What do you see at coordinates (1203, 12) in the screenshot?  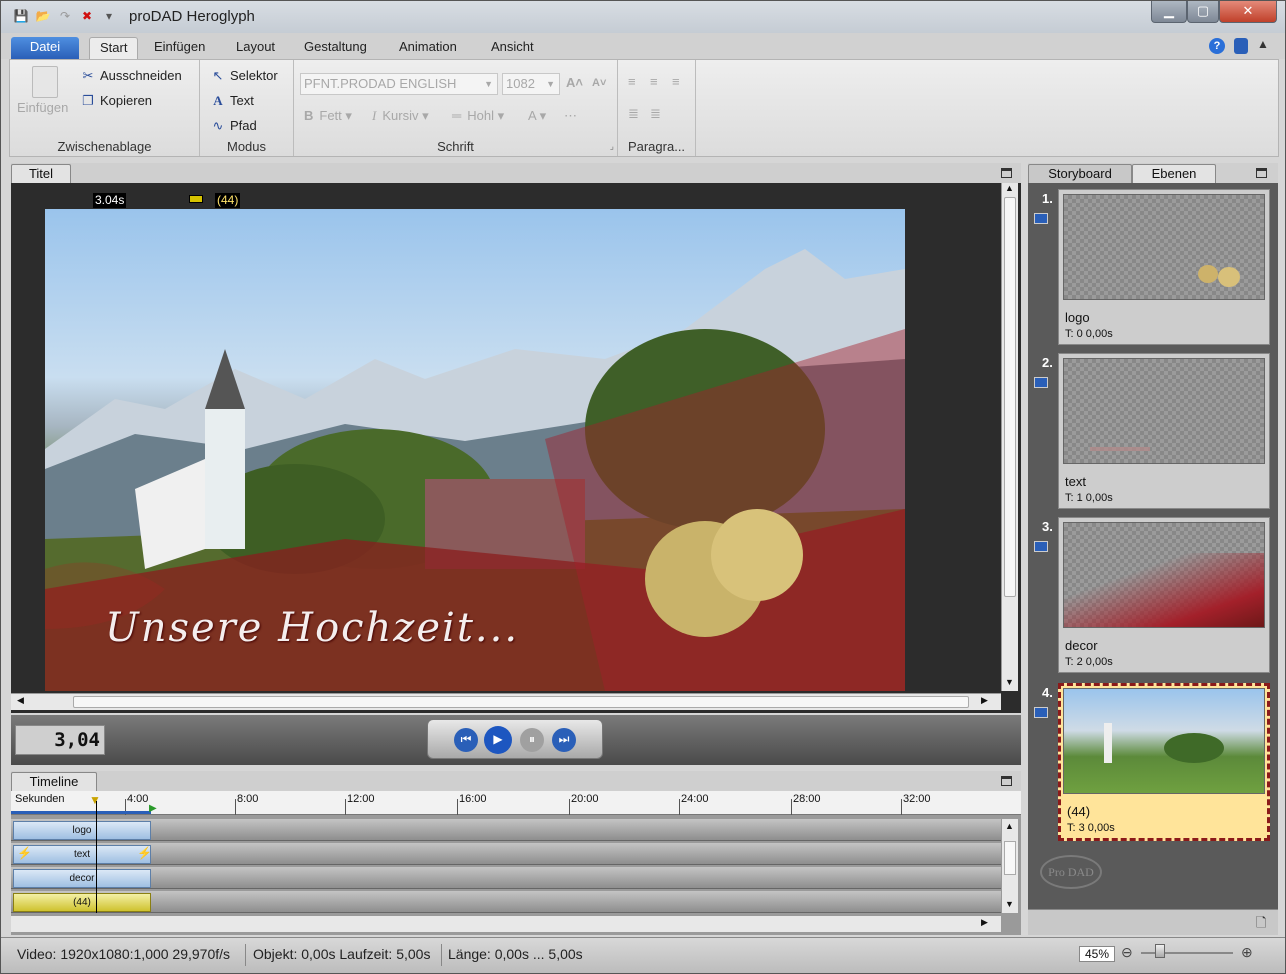 I see `maximize-button: ▢` at bounding box center [1203, 12].